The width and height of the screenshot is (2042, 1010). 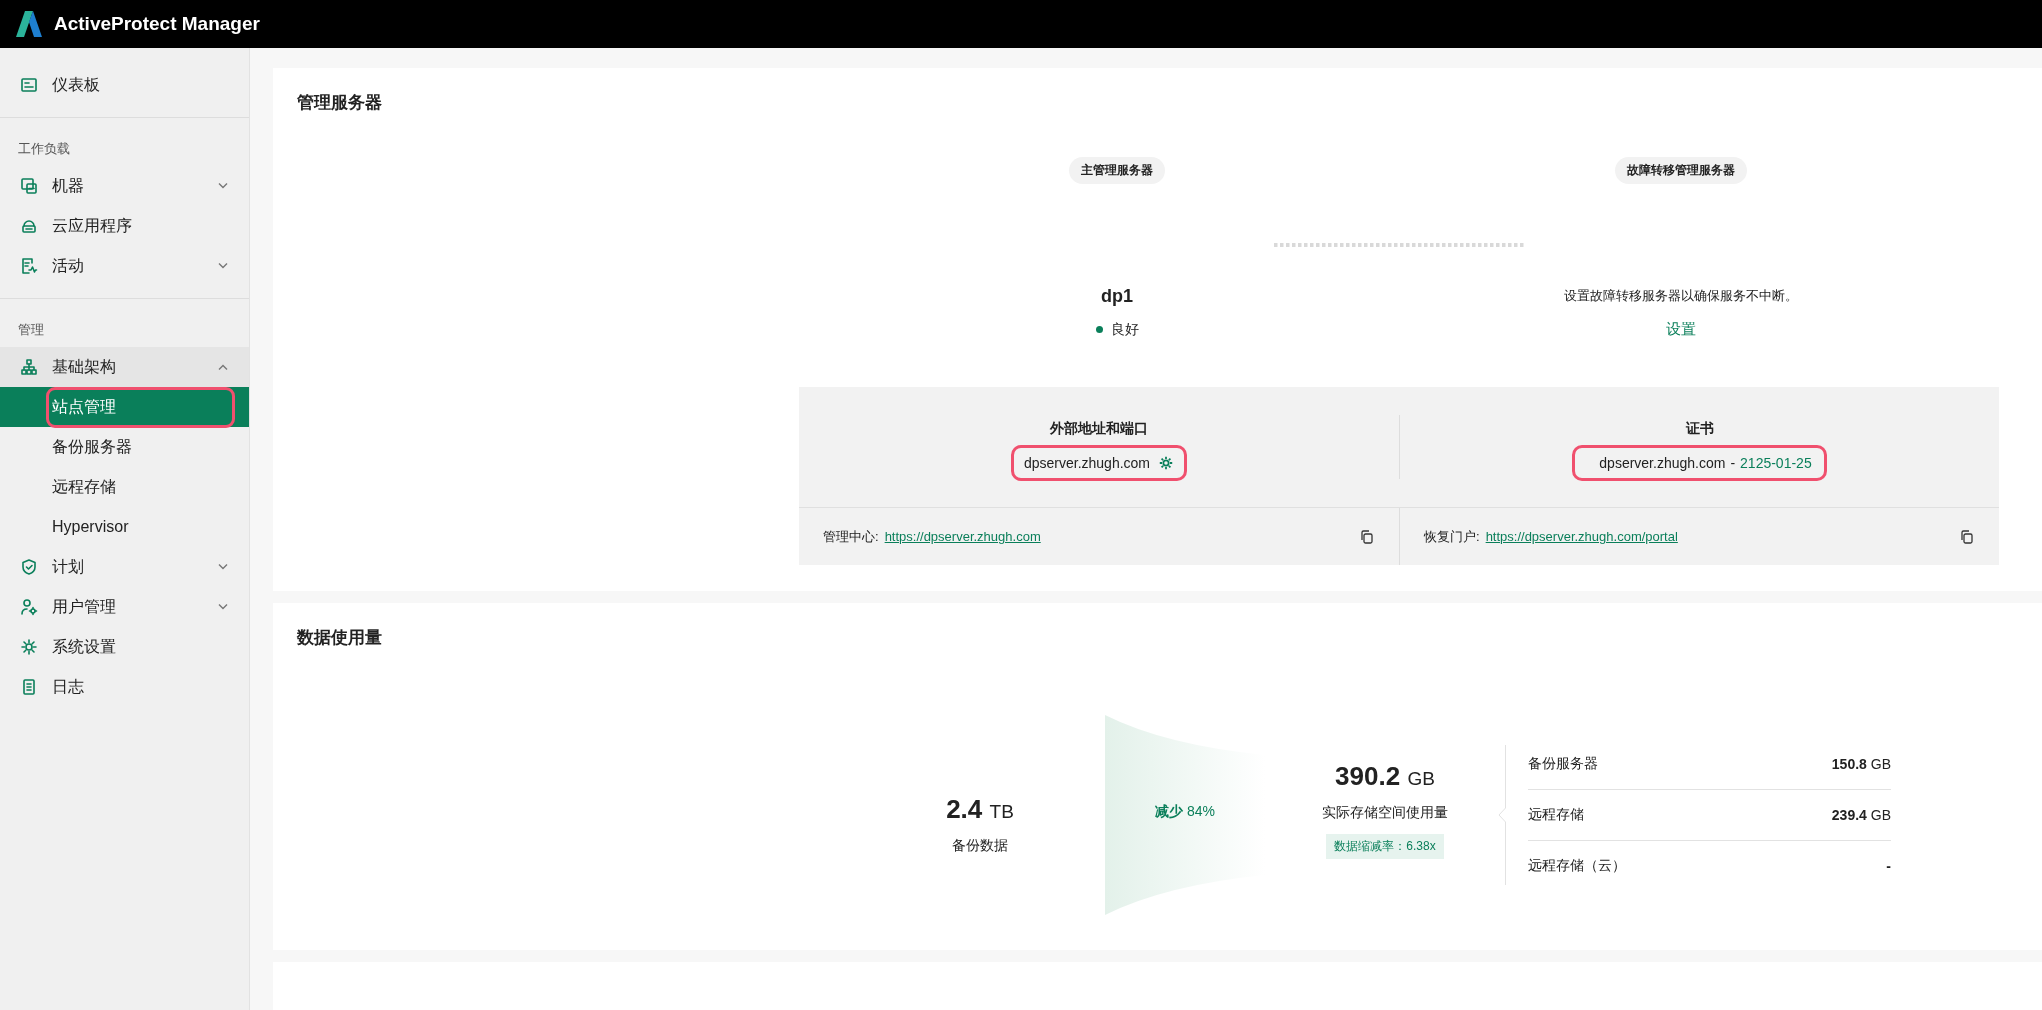 What do you see at coordinates (1662, 463) in the screenshot?
I see `certificate-value: dpserver.zhugh.com` at bounding box center [1662, 463].